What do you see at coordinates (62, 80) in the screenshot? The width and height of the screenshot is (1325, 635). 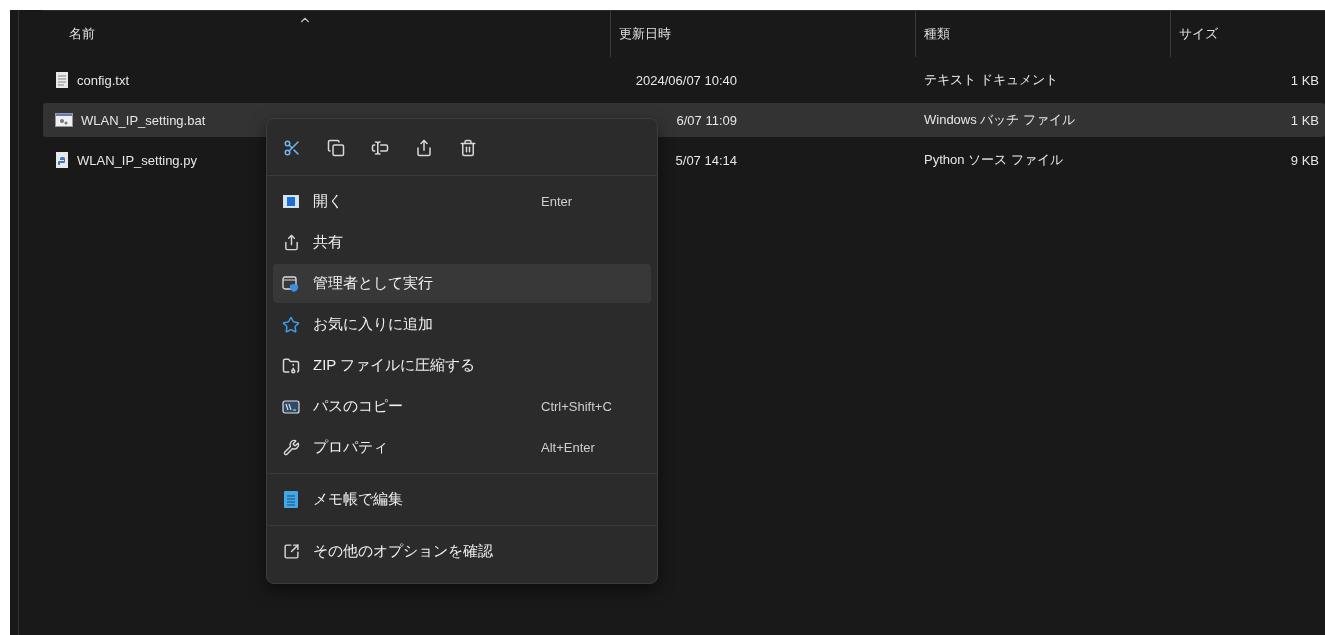 I see `text-file-icon` at bounding box center [62, 80].